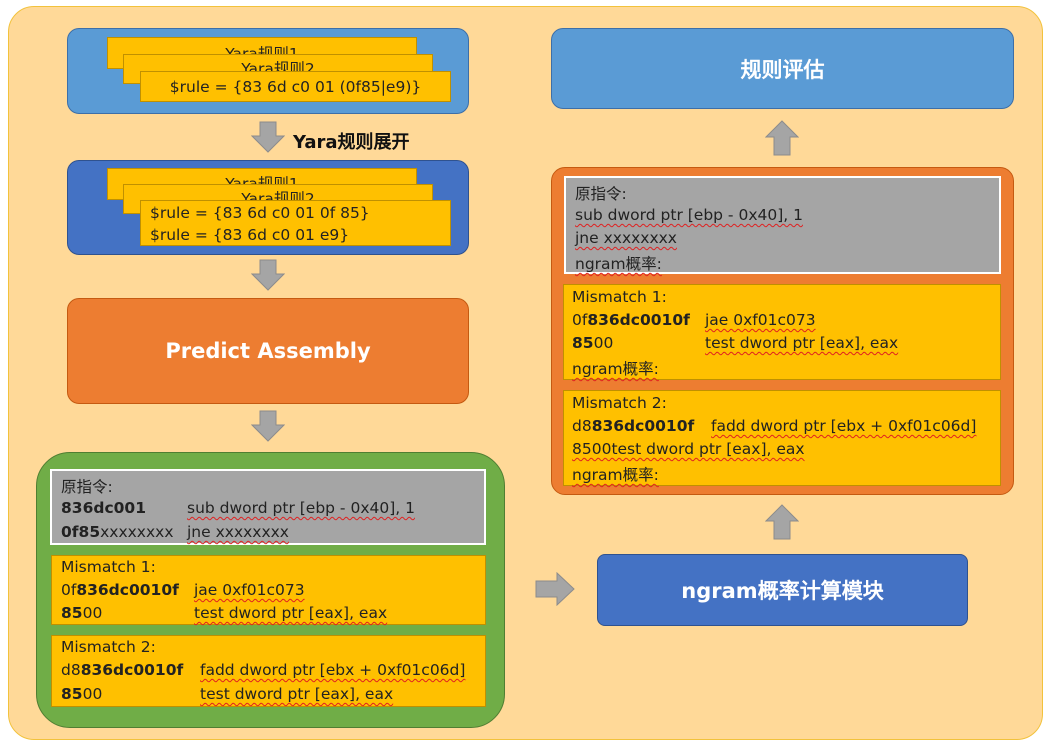  What do you see at coordinates (583, 343) in the screenshot?
I see `rm1-l2-code: 85` at bounding box center [583, 343].